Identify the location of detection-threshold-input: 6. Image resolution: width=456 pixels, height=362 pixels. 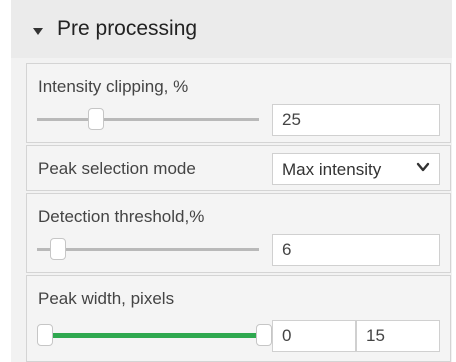
(356, 250).